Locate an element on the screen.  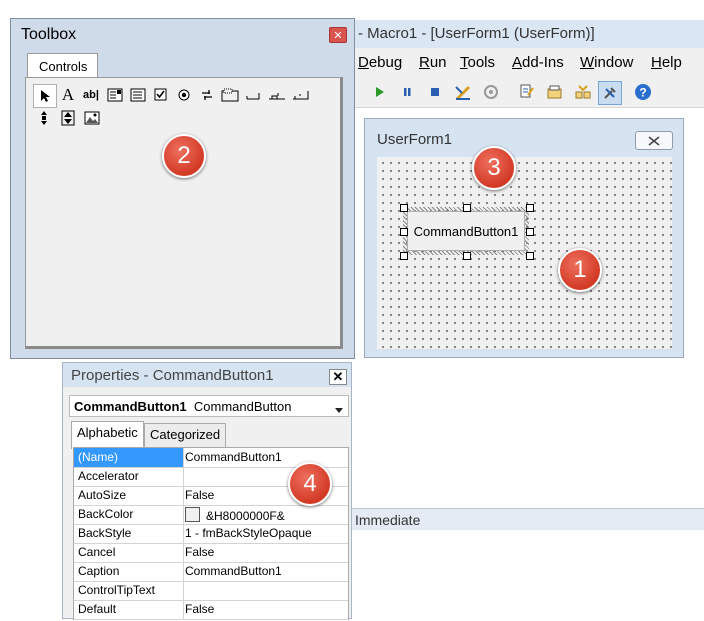
spinbutton-tool-icon is located at coordinates (68, 118).